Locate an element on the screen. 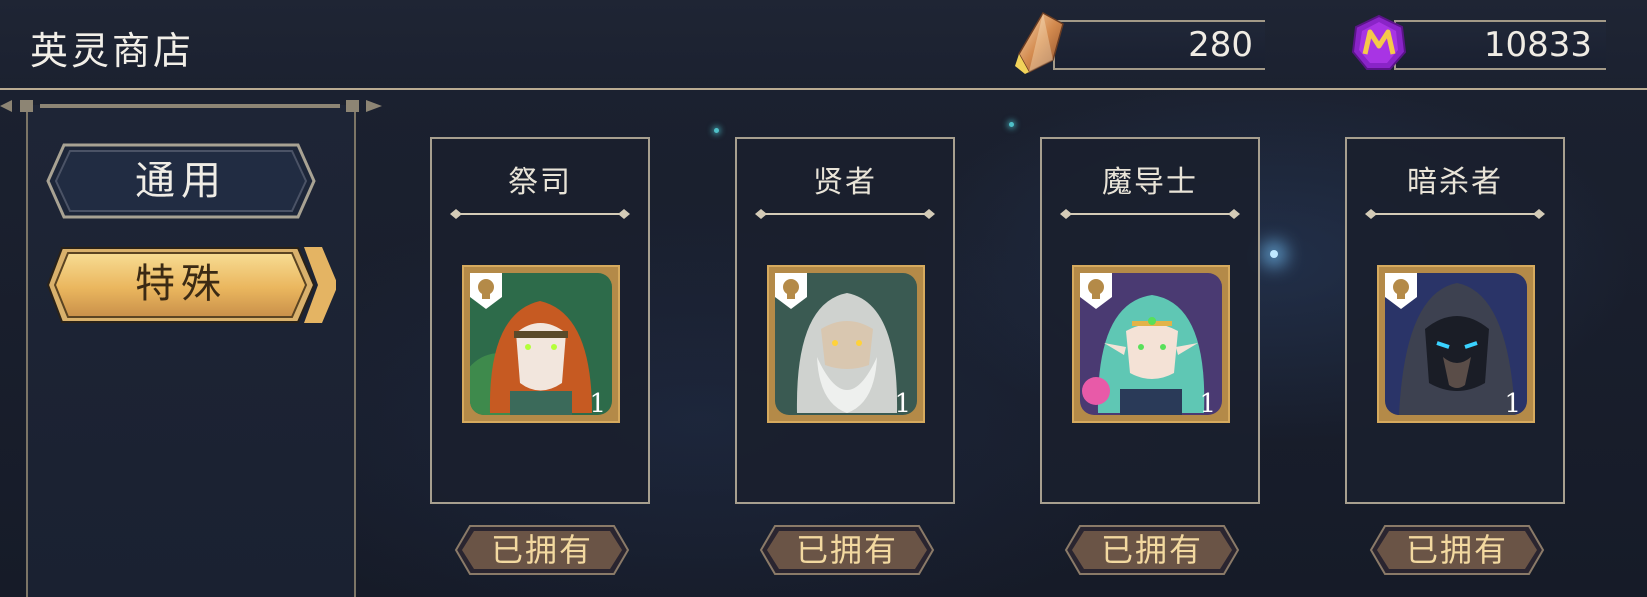  hero-name: 贤者 is located at coordinates (845, 182).